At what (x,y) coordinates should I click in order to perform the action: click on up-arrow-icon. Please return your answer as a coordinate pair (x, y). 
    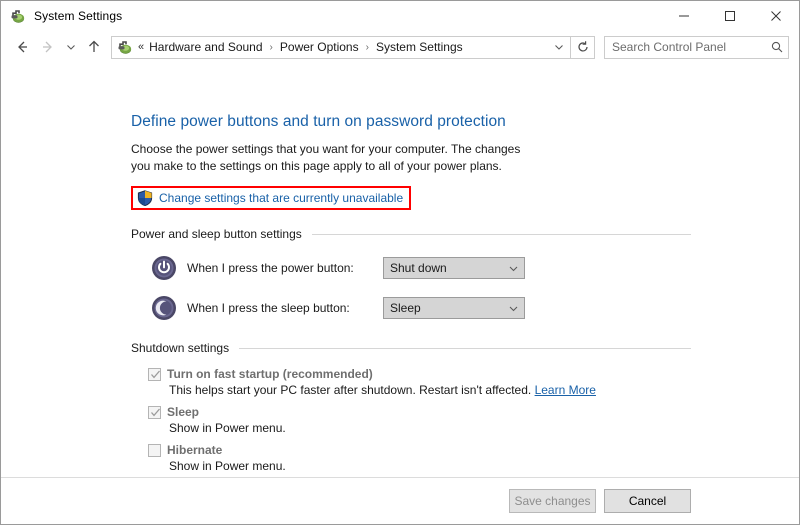
    Looking at the image, I should click on (94, 47).